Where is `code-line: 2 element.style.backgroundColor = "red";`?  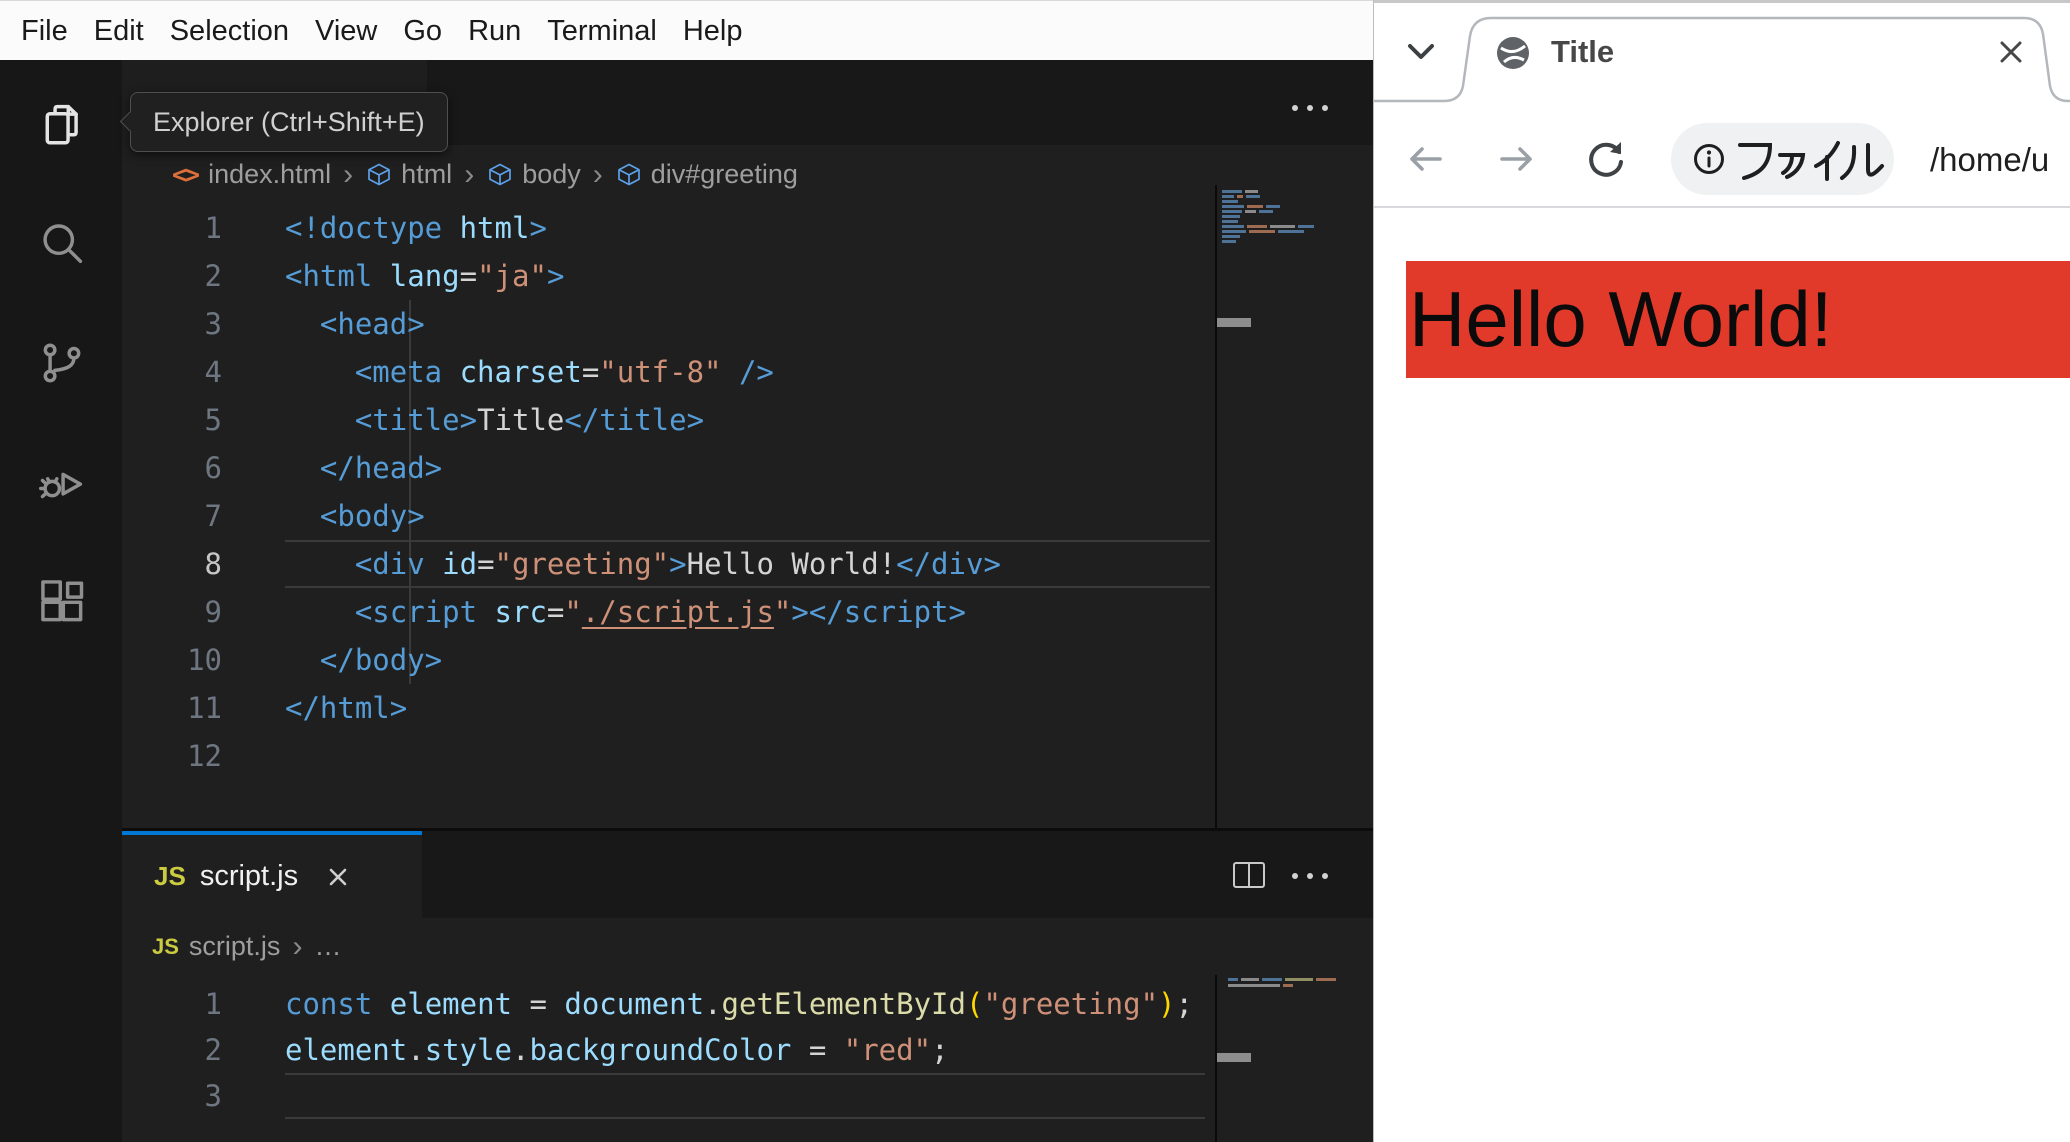 code-line: 2 element.style.backgroundColor = "red"; is located at coordinates (668, 1050).